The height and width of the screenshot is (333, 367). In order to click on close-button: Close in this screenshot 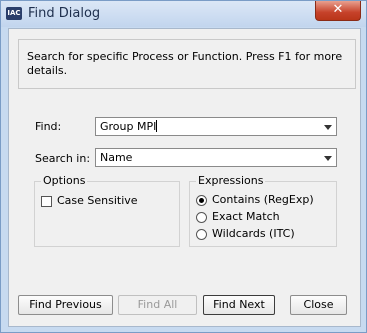, I will do `click(318, 305)`.